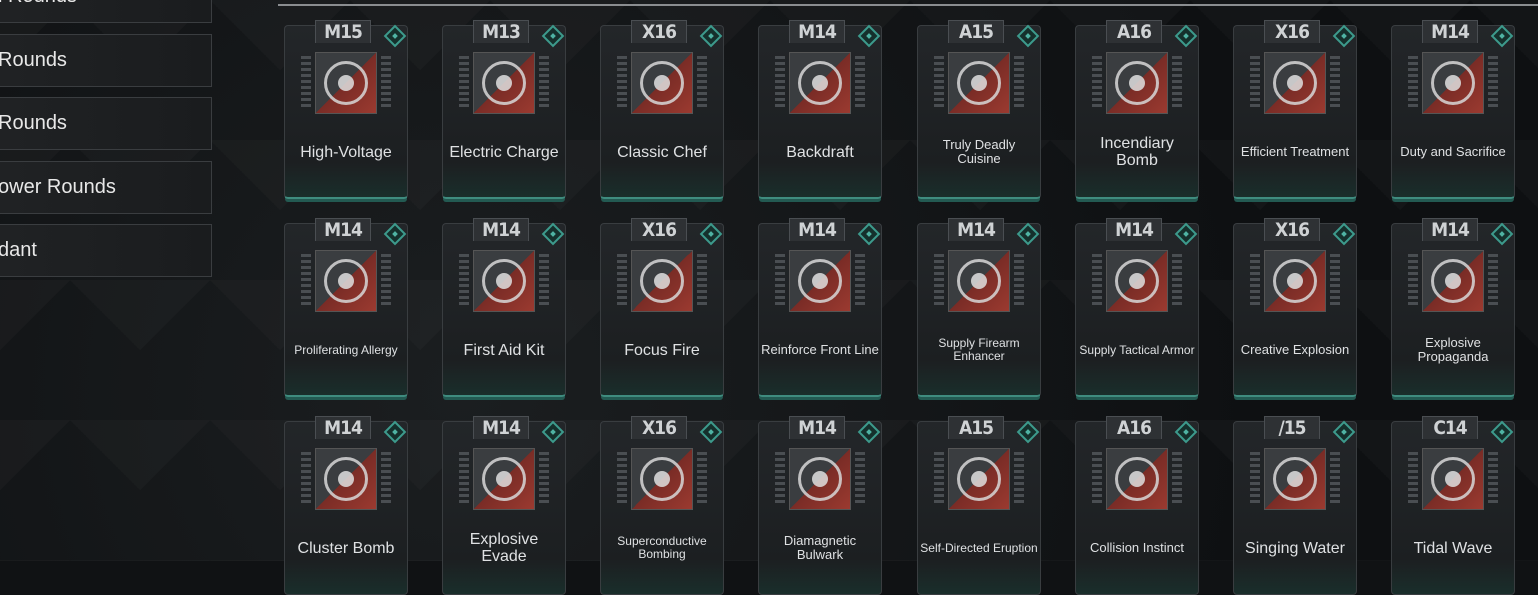 Image resolution: width=1538 pixels, height=595 pixels. Describe the element at coordinates (346, 505) in the screenshot. I see `module-card: M14 Cluster Bomb` at that location.